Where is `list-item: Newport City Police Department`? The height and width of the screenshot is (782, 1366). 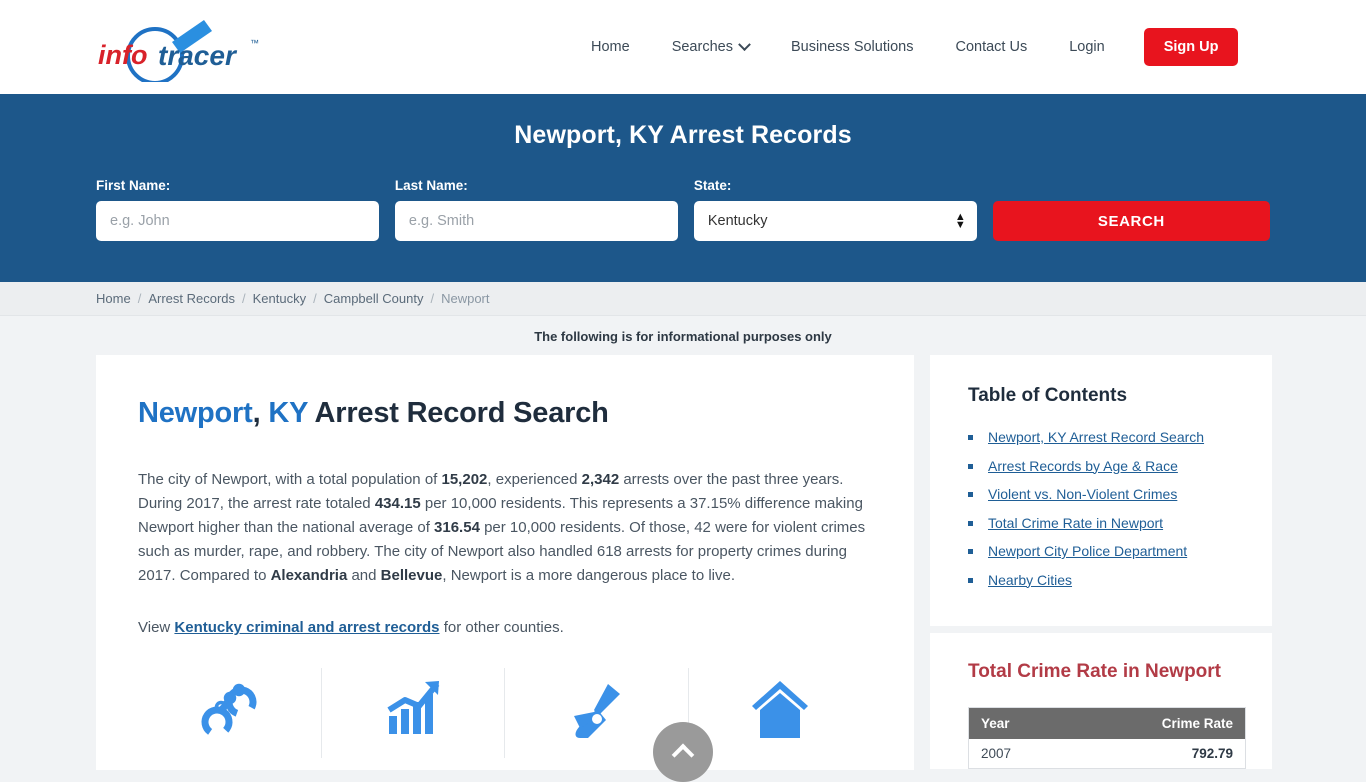
list-item: Newport City Police Department is located at coordinates (1107, 552).